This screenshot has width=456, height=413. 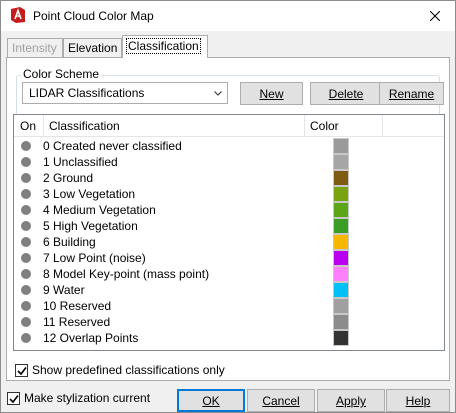 What do you see at coordinates (218, 93) in the screenshot?
I see `chevron-down-icon` at bounding box center [218, 93].